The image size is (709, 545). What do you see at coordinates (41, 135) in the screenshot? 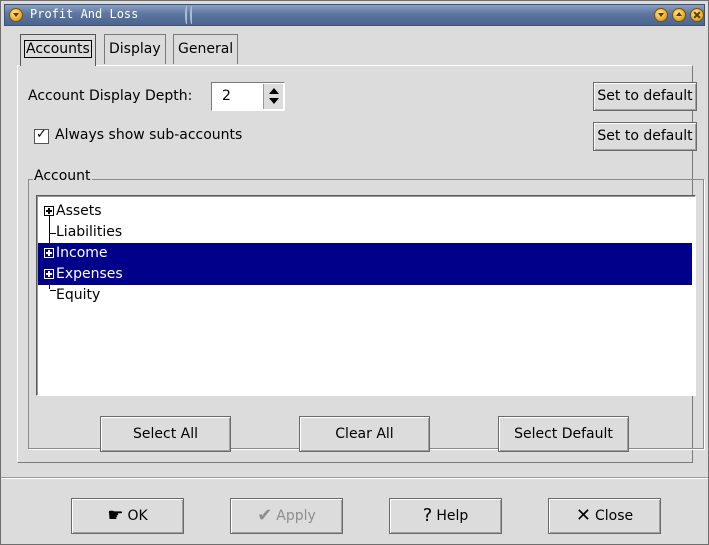
I see `always-show-checkbox` at bounding box center [41, 135].